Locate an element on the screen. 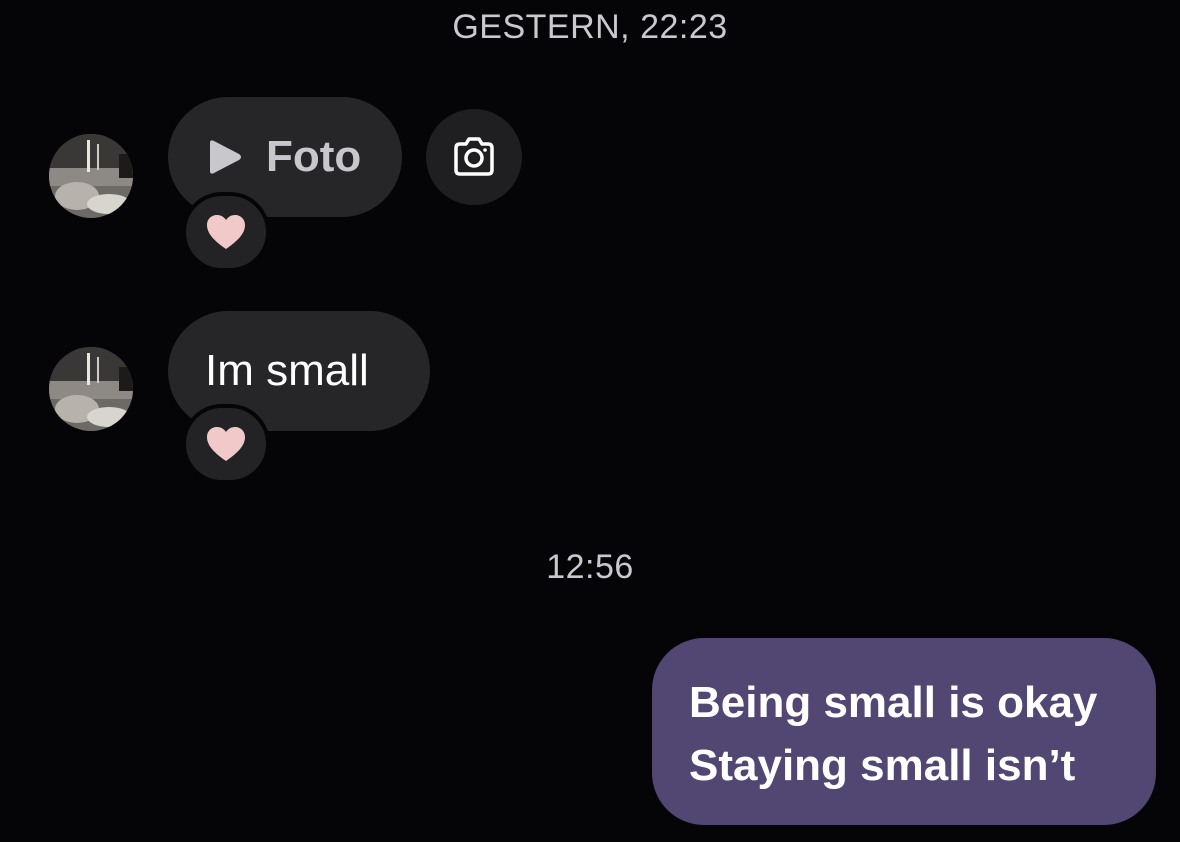 The image size is (1180, 842). outgoing-message-bubble: Being small is okay Staying small isn’t is located at coordinates (904, 731).